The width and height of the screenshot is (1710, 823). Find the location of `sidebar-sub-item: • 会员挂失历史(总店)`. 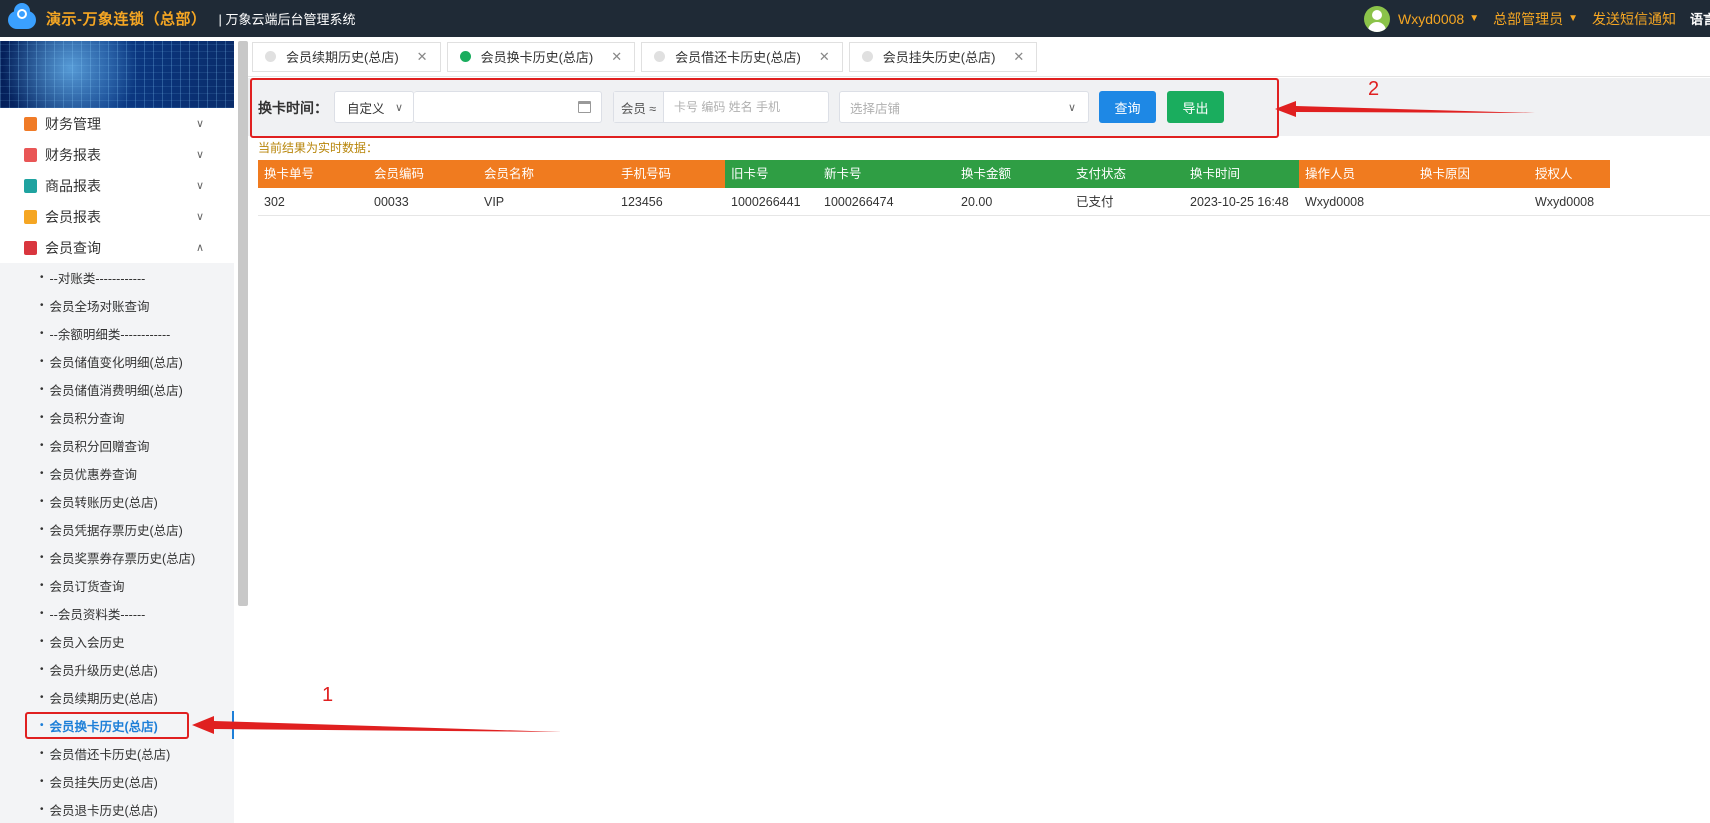

sidebar-sub-item: • 会员挂失历史(总店) is located at coordinates (117, 781).